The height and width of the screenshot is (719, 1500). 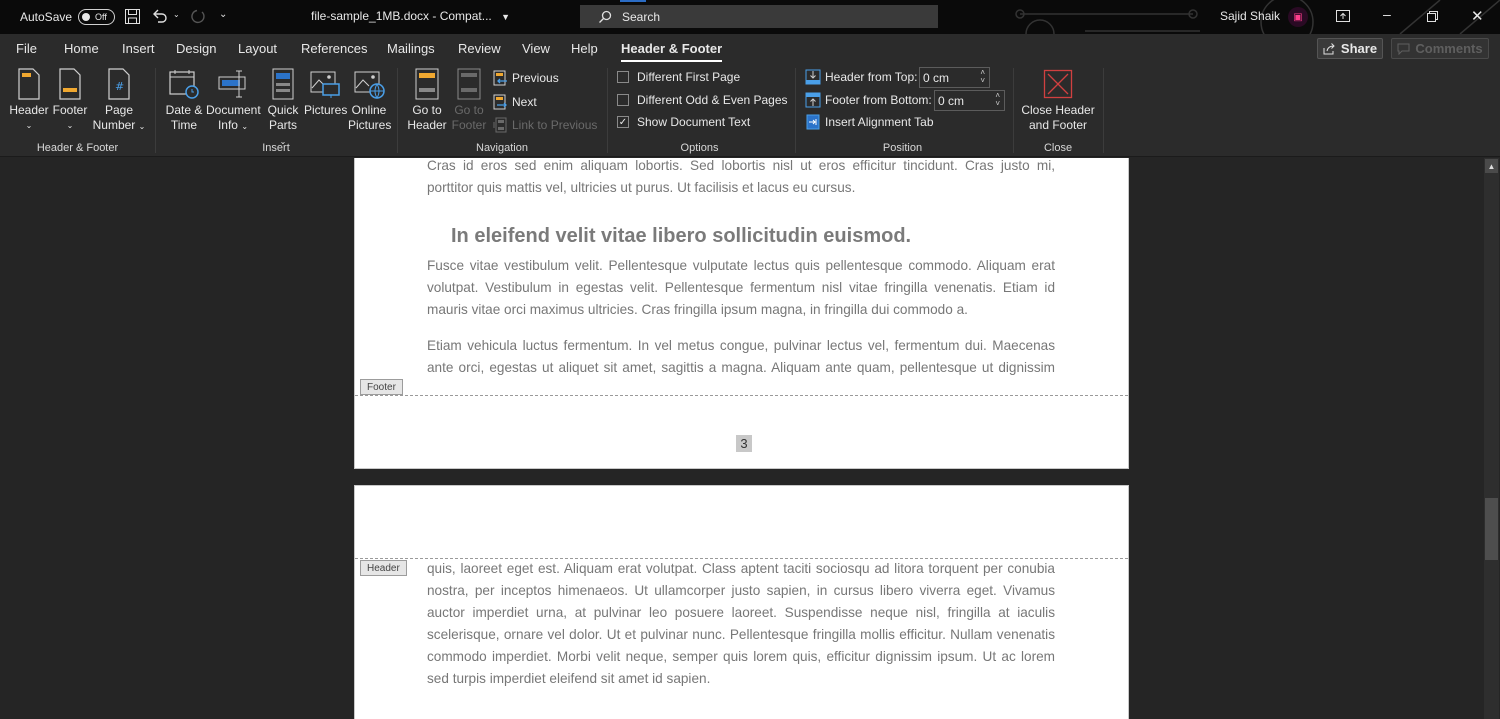 What do you see at coordinates (759, 14) in the screenshot?
I see `search-input: Search` at bounding box center [759, 14].